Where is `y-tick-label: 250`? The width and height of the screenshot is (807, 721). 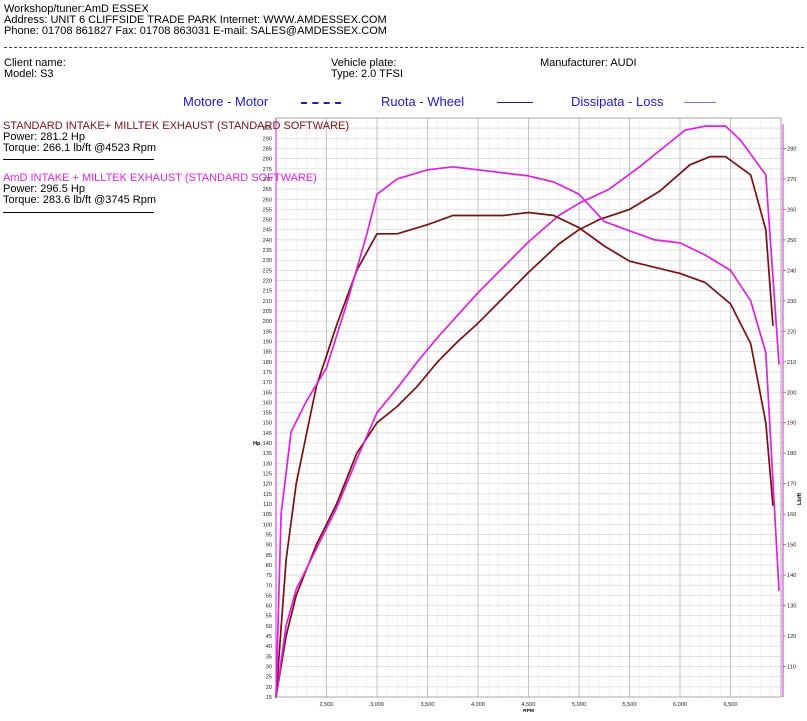
y-tick-label: 250 is located at coordinates (267, 221).